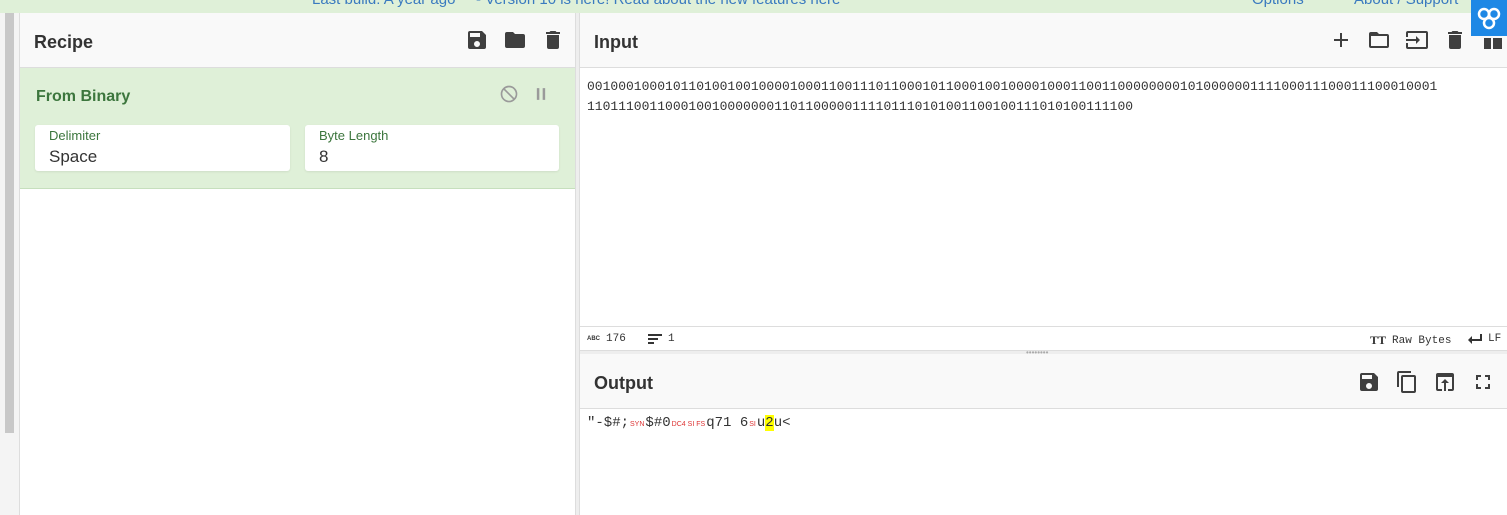 The width and height of the screenshot is (1507, 515). What do you see at coordinates (616, 42) in the screenshot?
I see `input-title: Input` at bounding box center [616, 42].